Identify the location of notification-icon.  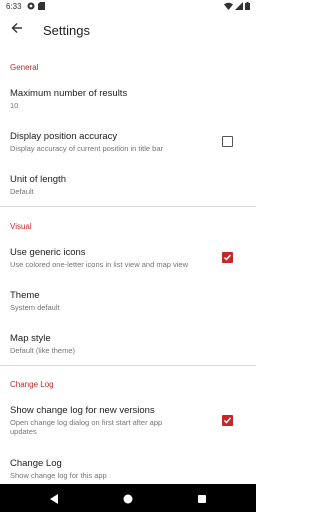
(31, 7).